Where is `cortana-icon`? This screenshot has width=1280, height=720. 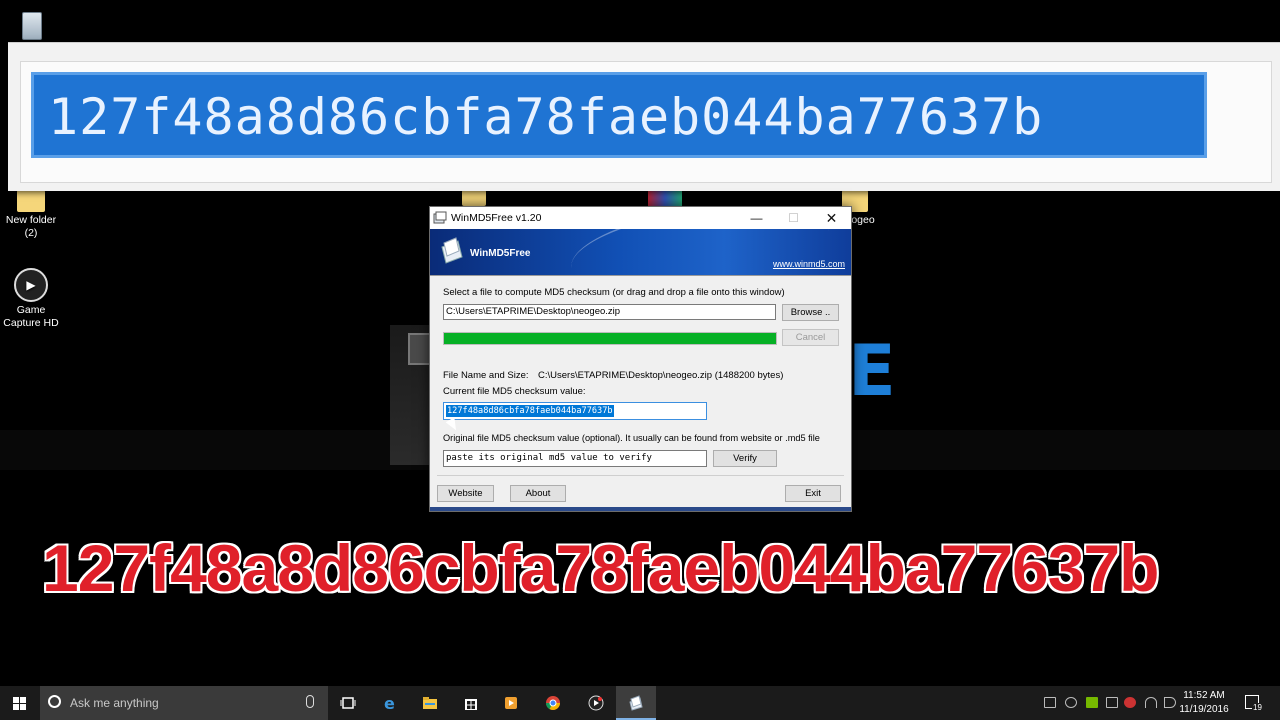
cortana-icon is located at coordinates (54, 701).